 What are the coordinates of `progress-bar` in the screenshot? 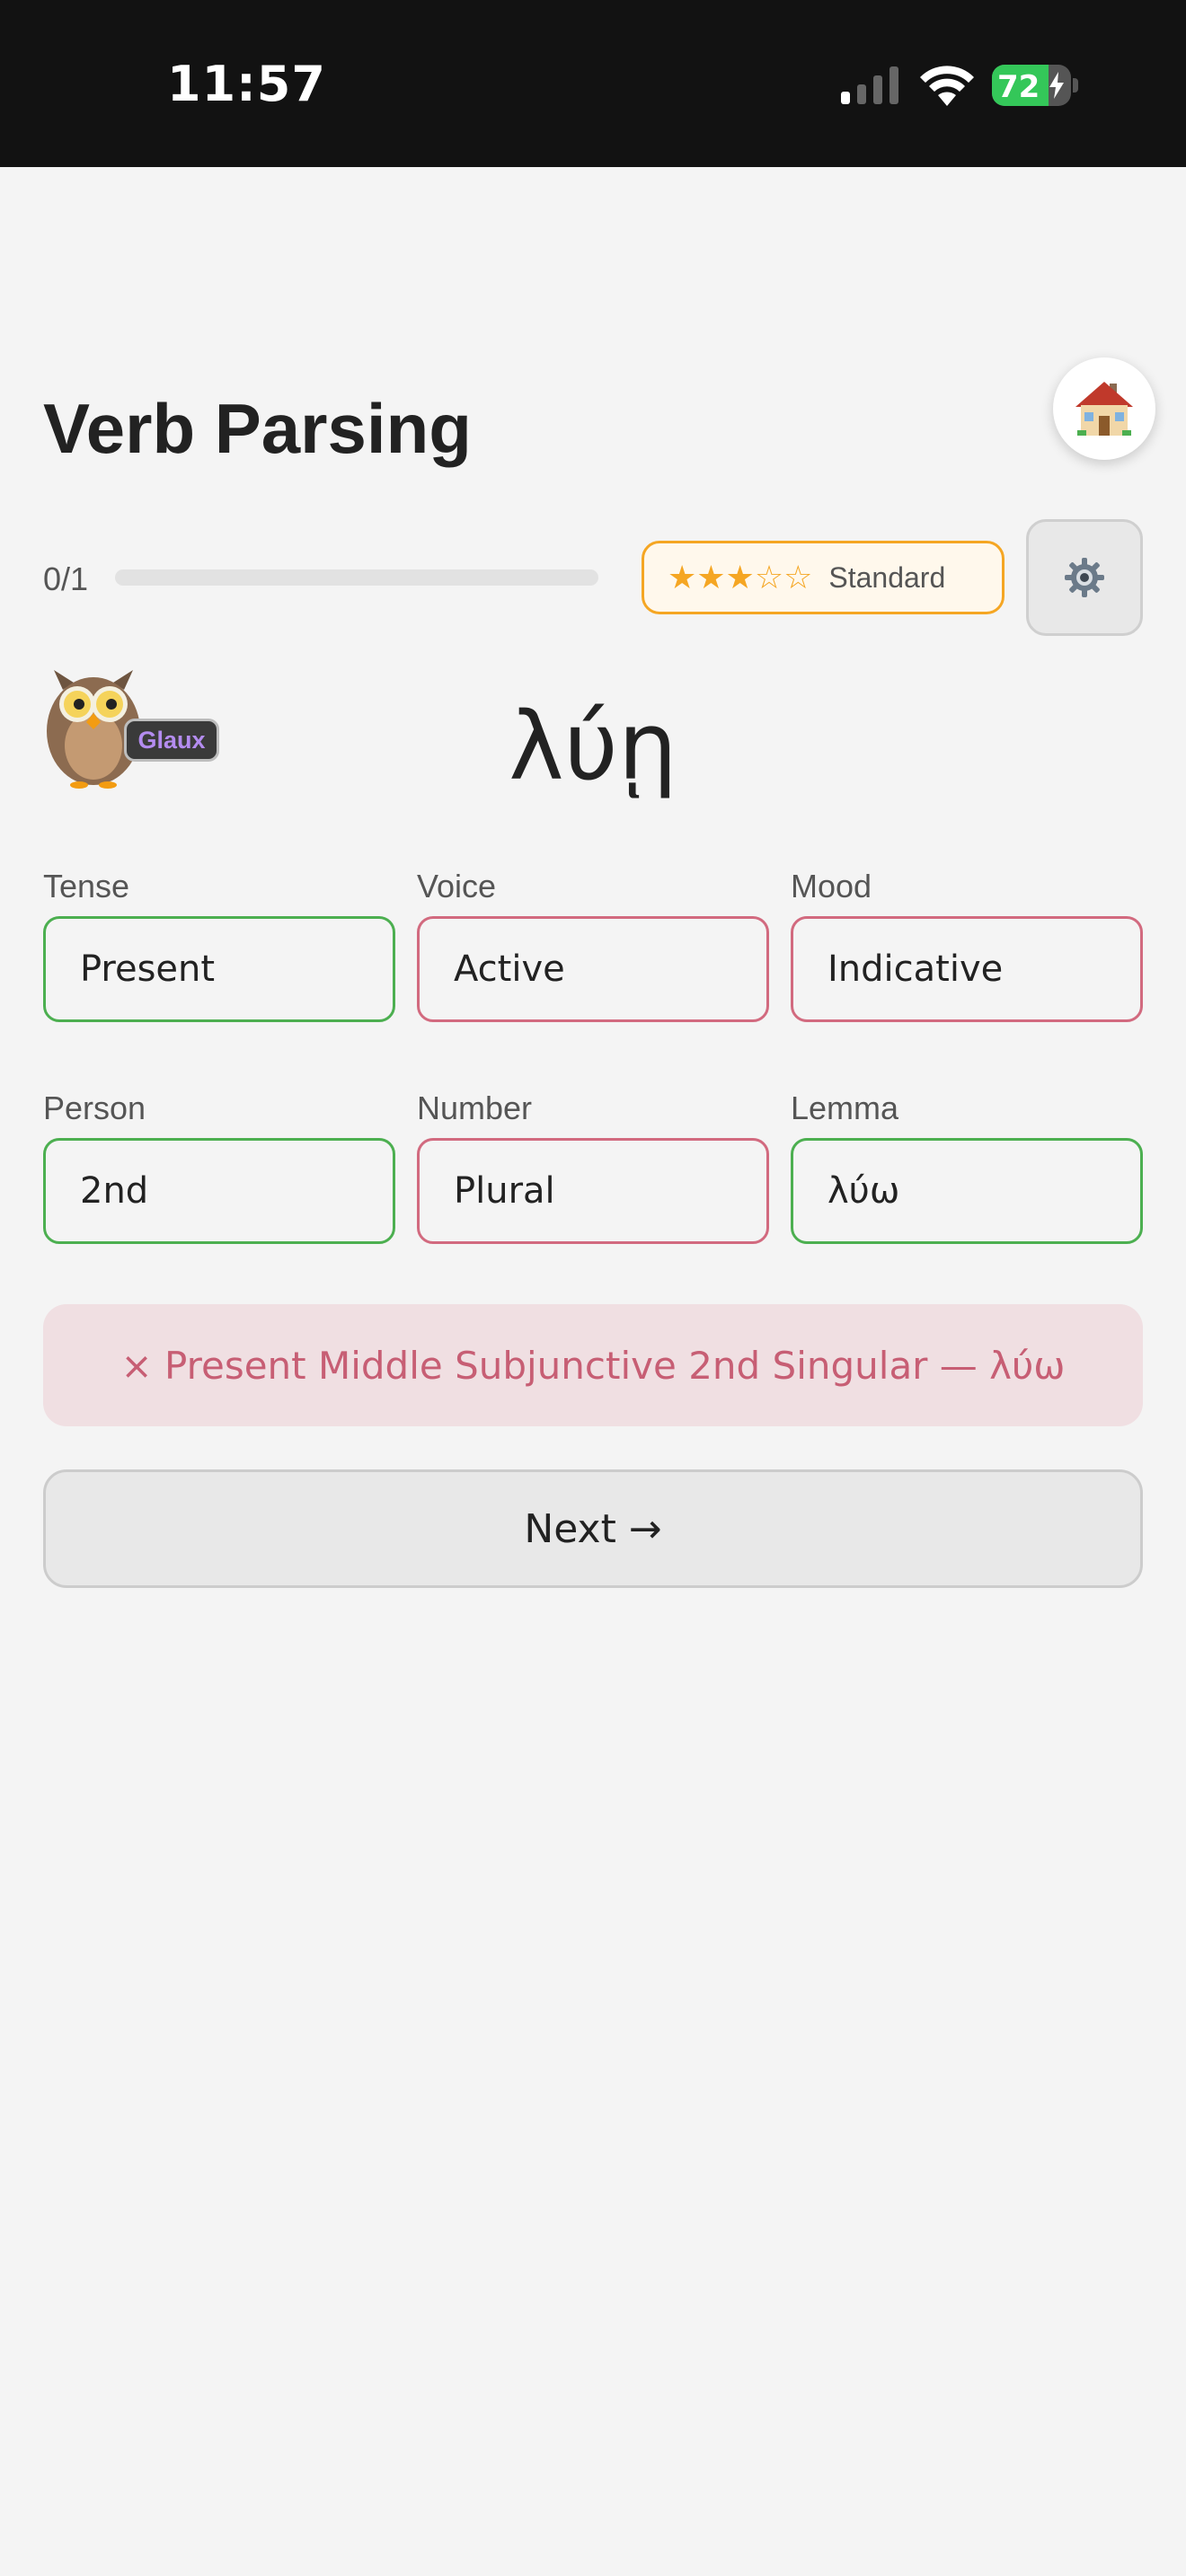 It's located at (356, 577).